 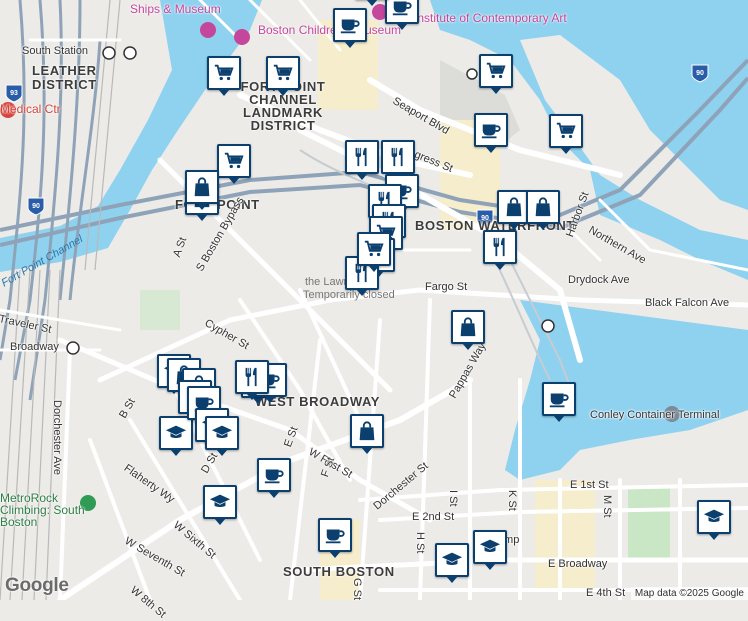 What do you see at coordinates (349, 295) in the screenshot?
I see `map-label-grey: Temporarily closed` at bounding box center [349, 295].